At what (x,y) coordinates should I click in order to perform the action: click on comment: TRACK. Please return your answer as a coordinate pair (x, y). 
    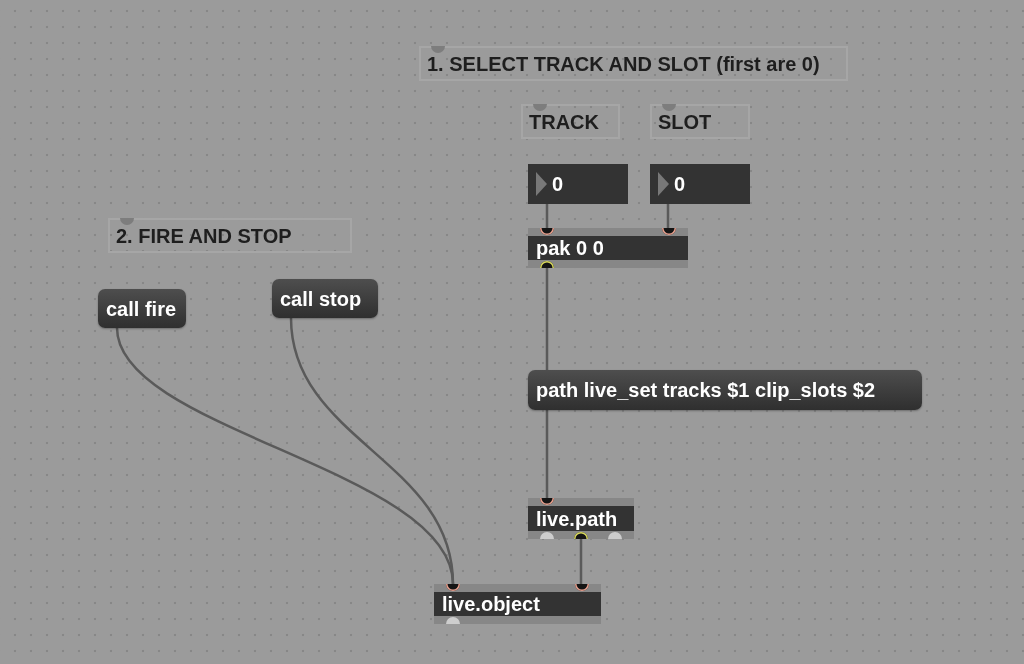
    Looking at the image, I should click on (570, 121).